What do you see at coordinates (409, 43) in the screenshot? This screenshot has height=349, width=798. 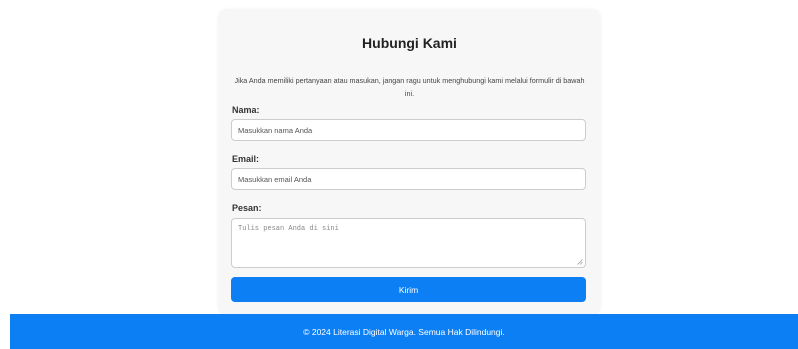 I see `page-title: Hubungi Kami` at bounding box center [409, 43].